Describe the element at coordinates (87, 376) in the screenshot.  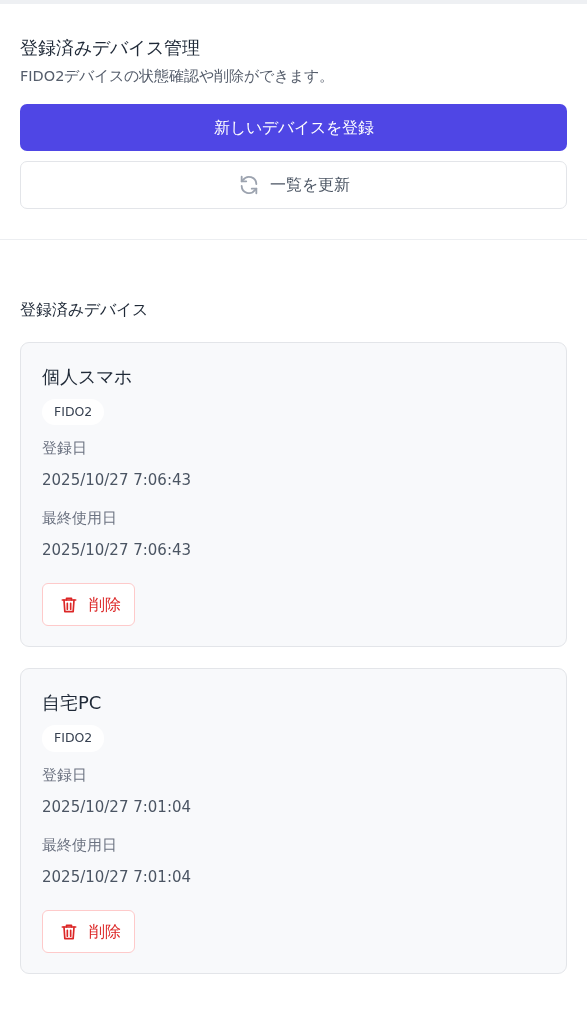
I see `device-name: 個人スマホ` at that location.